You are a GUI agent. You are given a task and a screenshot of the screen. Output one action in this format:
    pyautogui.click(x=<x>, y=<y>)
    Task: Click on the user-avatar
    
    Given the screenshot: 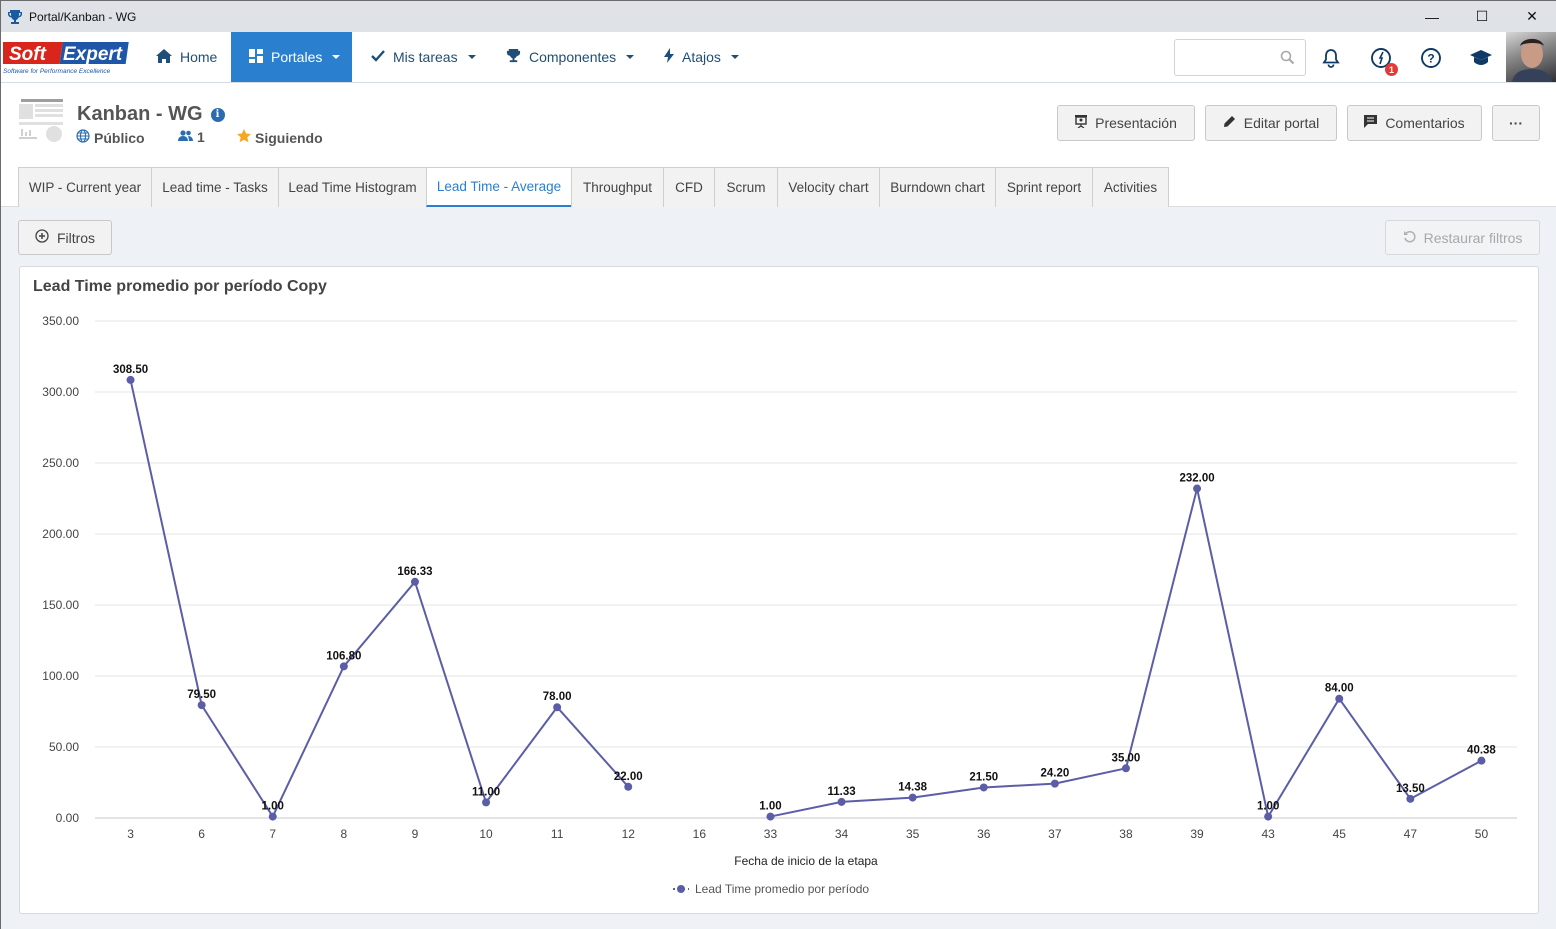 What is the action you would take?
    pyautogui.click(x=1531, y=57)
    